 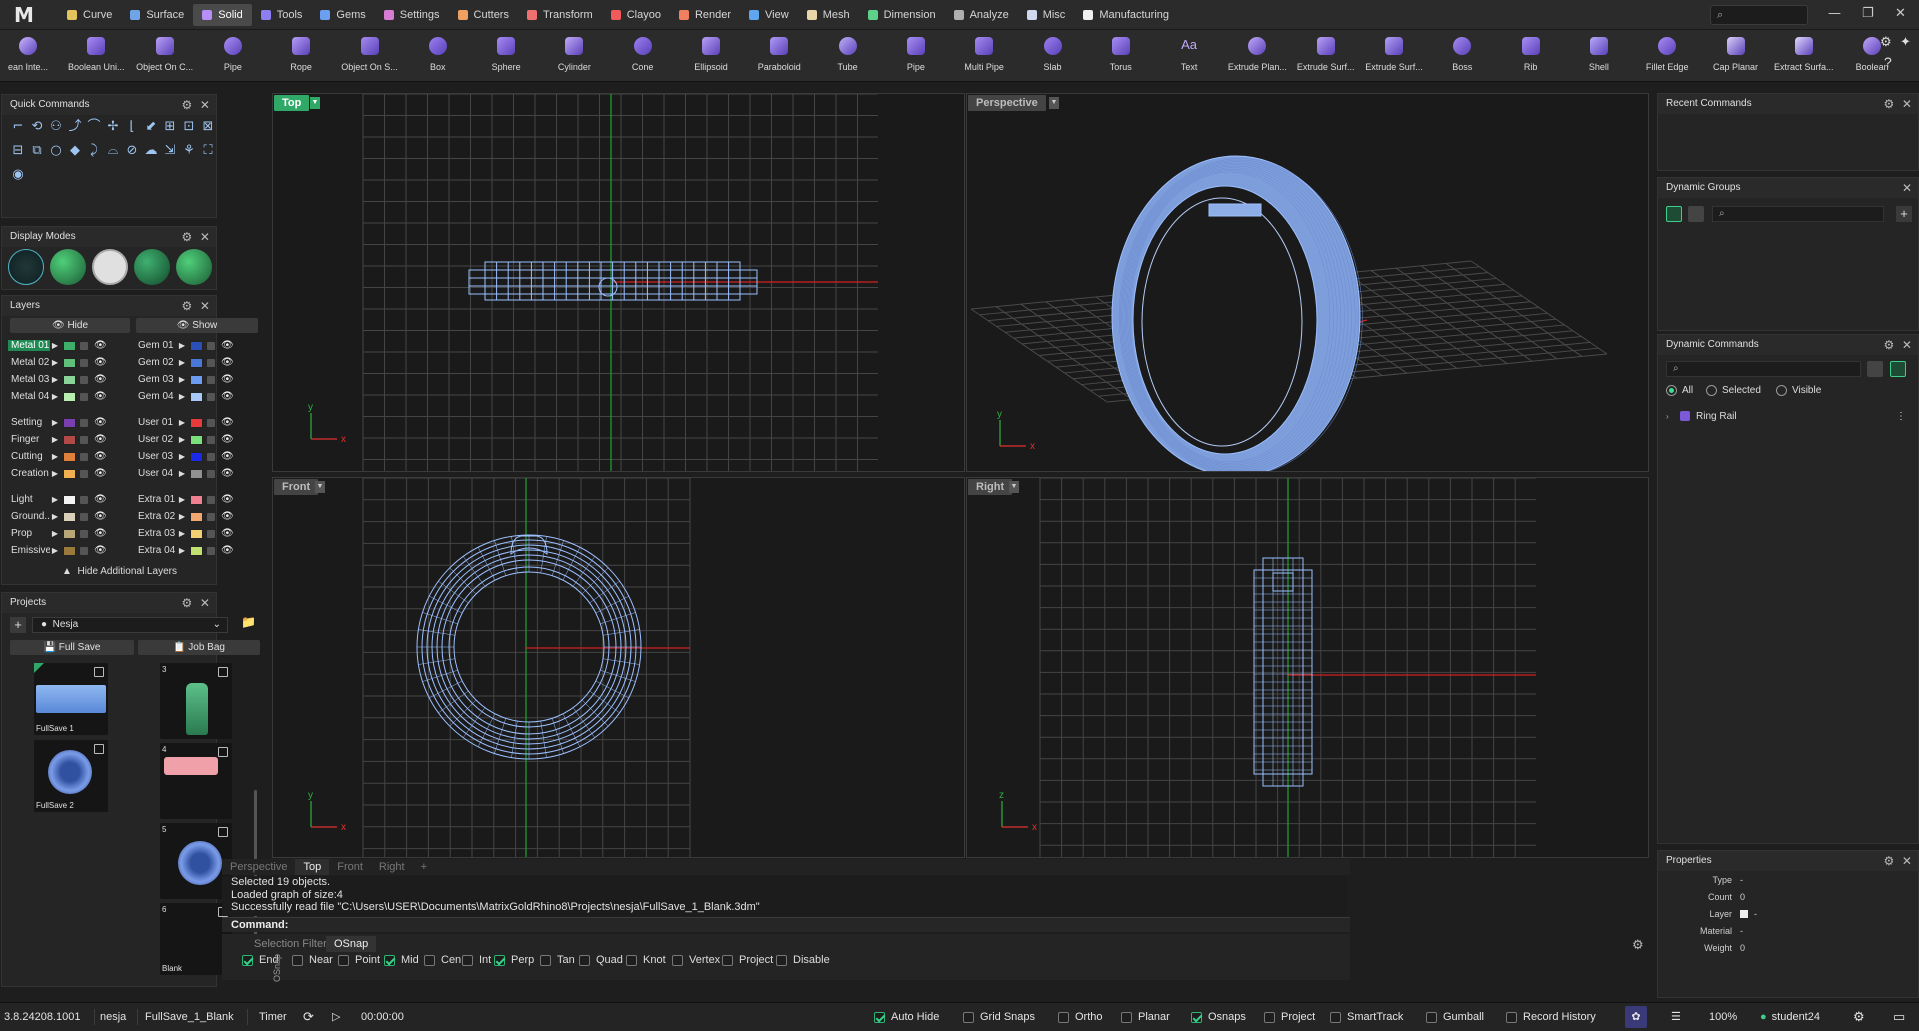 I want to click on settings-icon: ⚙, so click(x=1859, y=1017).